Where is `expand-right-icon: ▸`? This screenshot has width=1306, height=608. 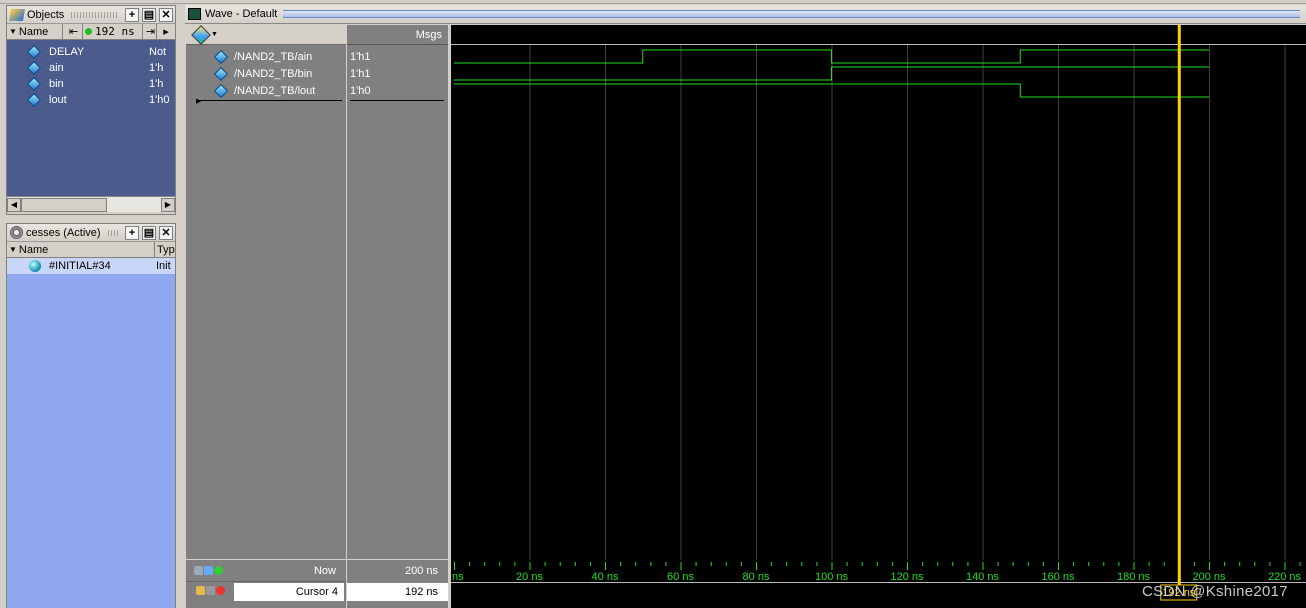 expand-right-icon: ▸ is located at coordinates (165, 31).